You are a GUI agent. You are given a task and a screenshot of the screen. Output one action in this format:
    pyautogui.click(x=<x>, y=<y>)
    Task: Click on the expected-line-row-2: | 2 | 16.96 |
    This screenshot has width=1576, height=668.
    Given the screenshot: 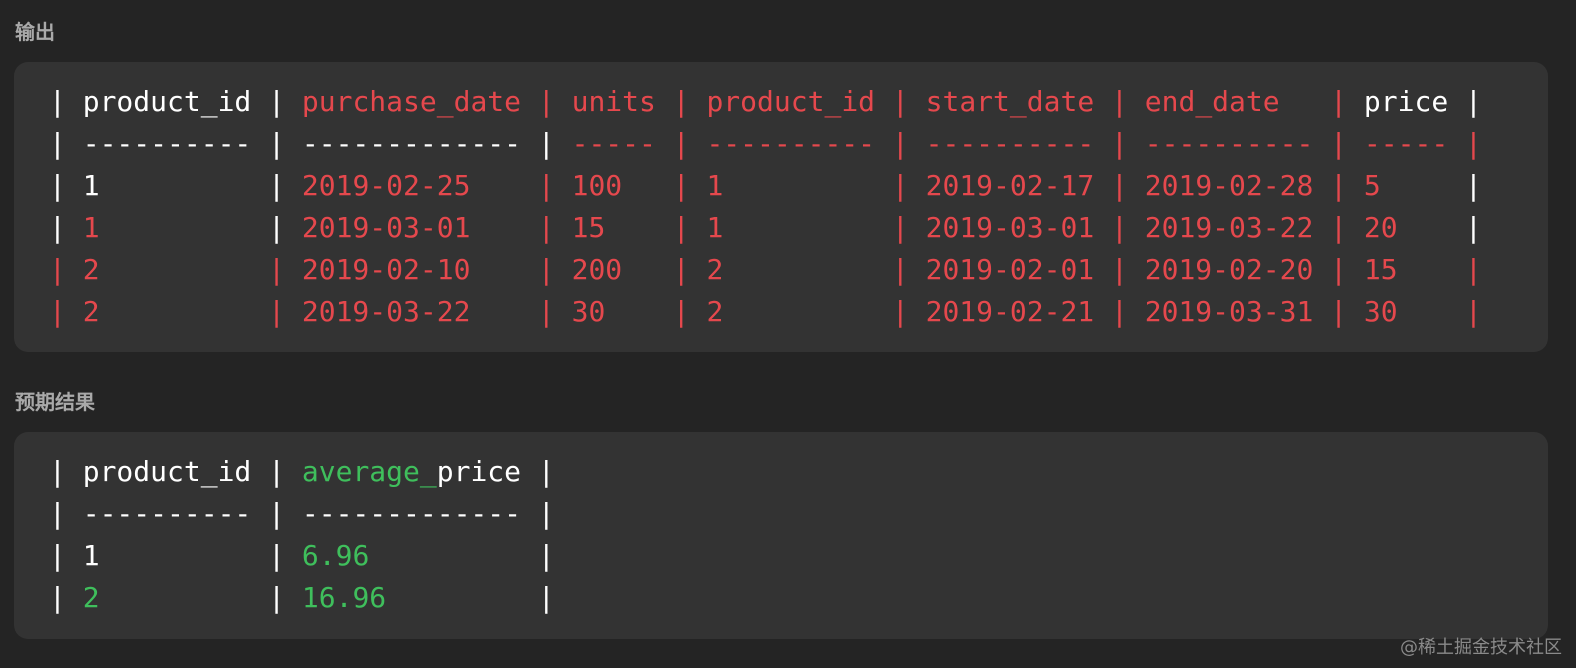 What is the action you would take?
    pyautogui.click(x=302, y=598)
    